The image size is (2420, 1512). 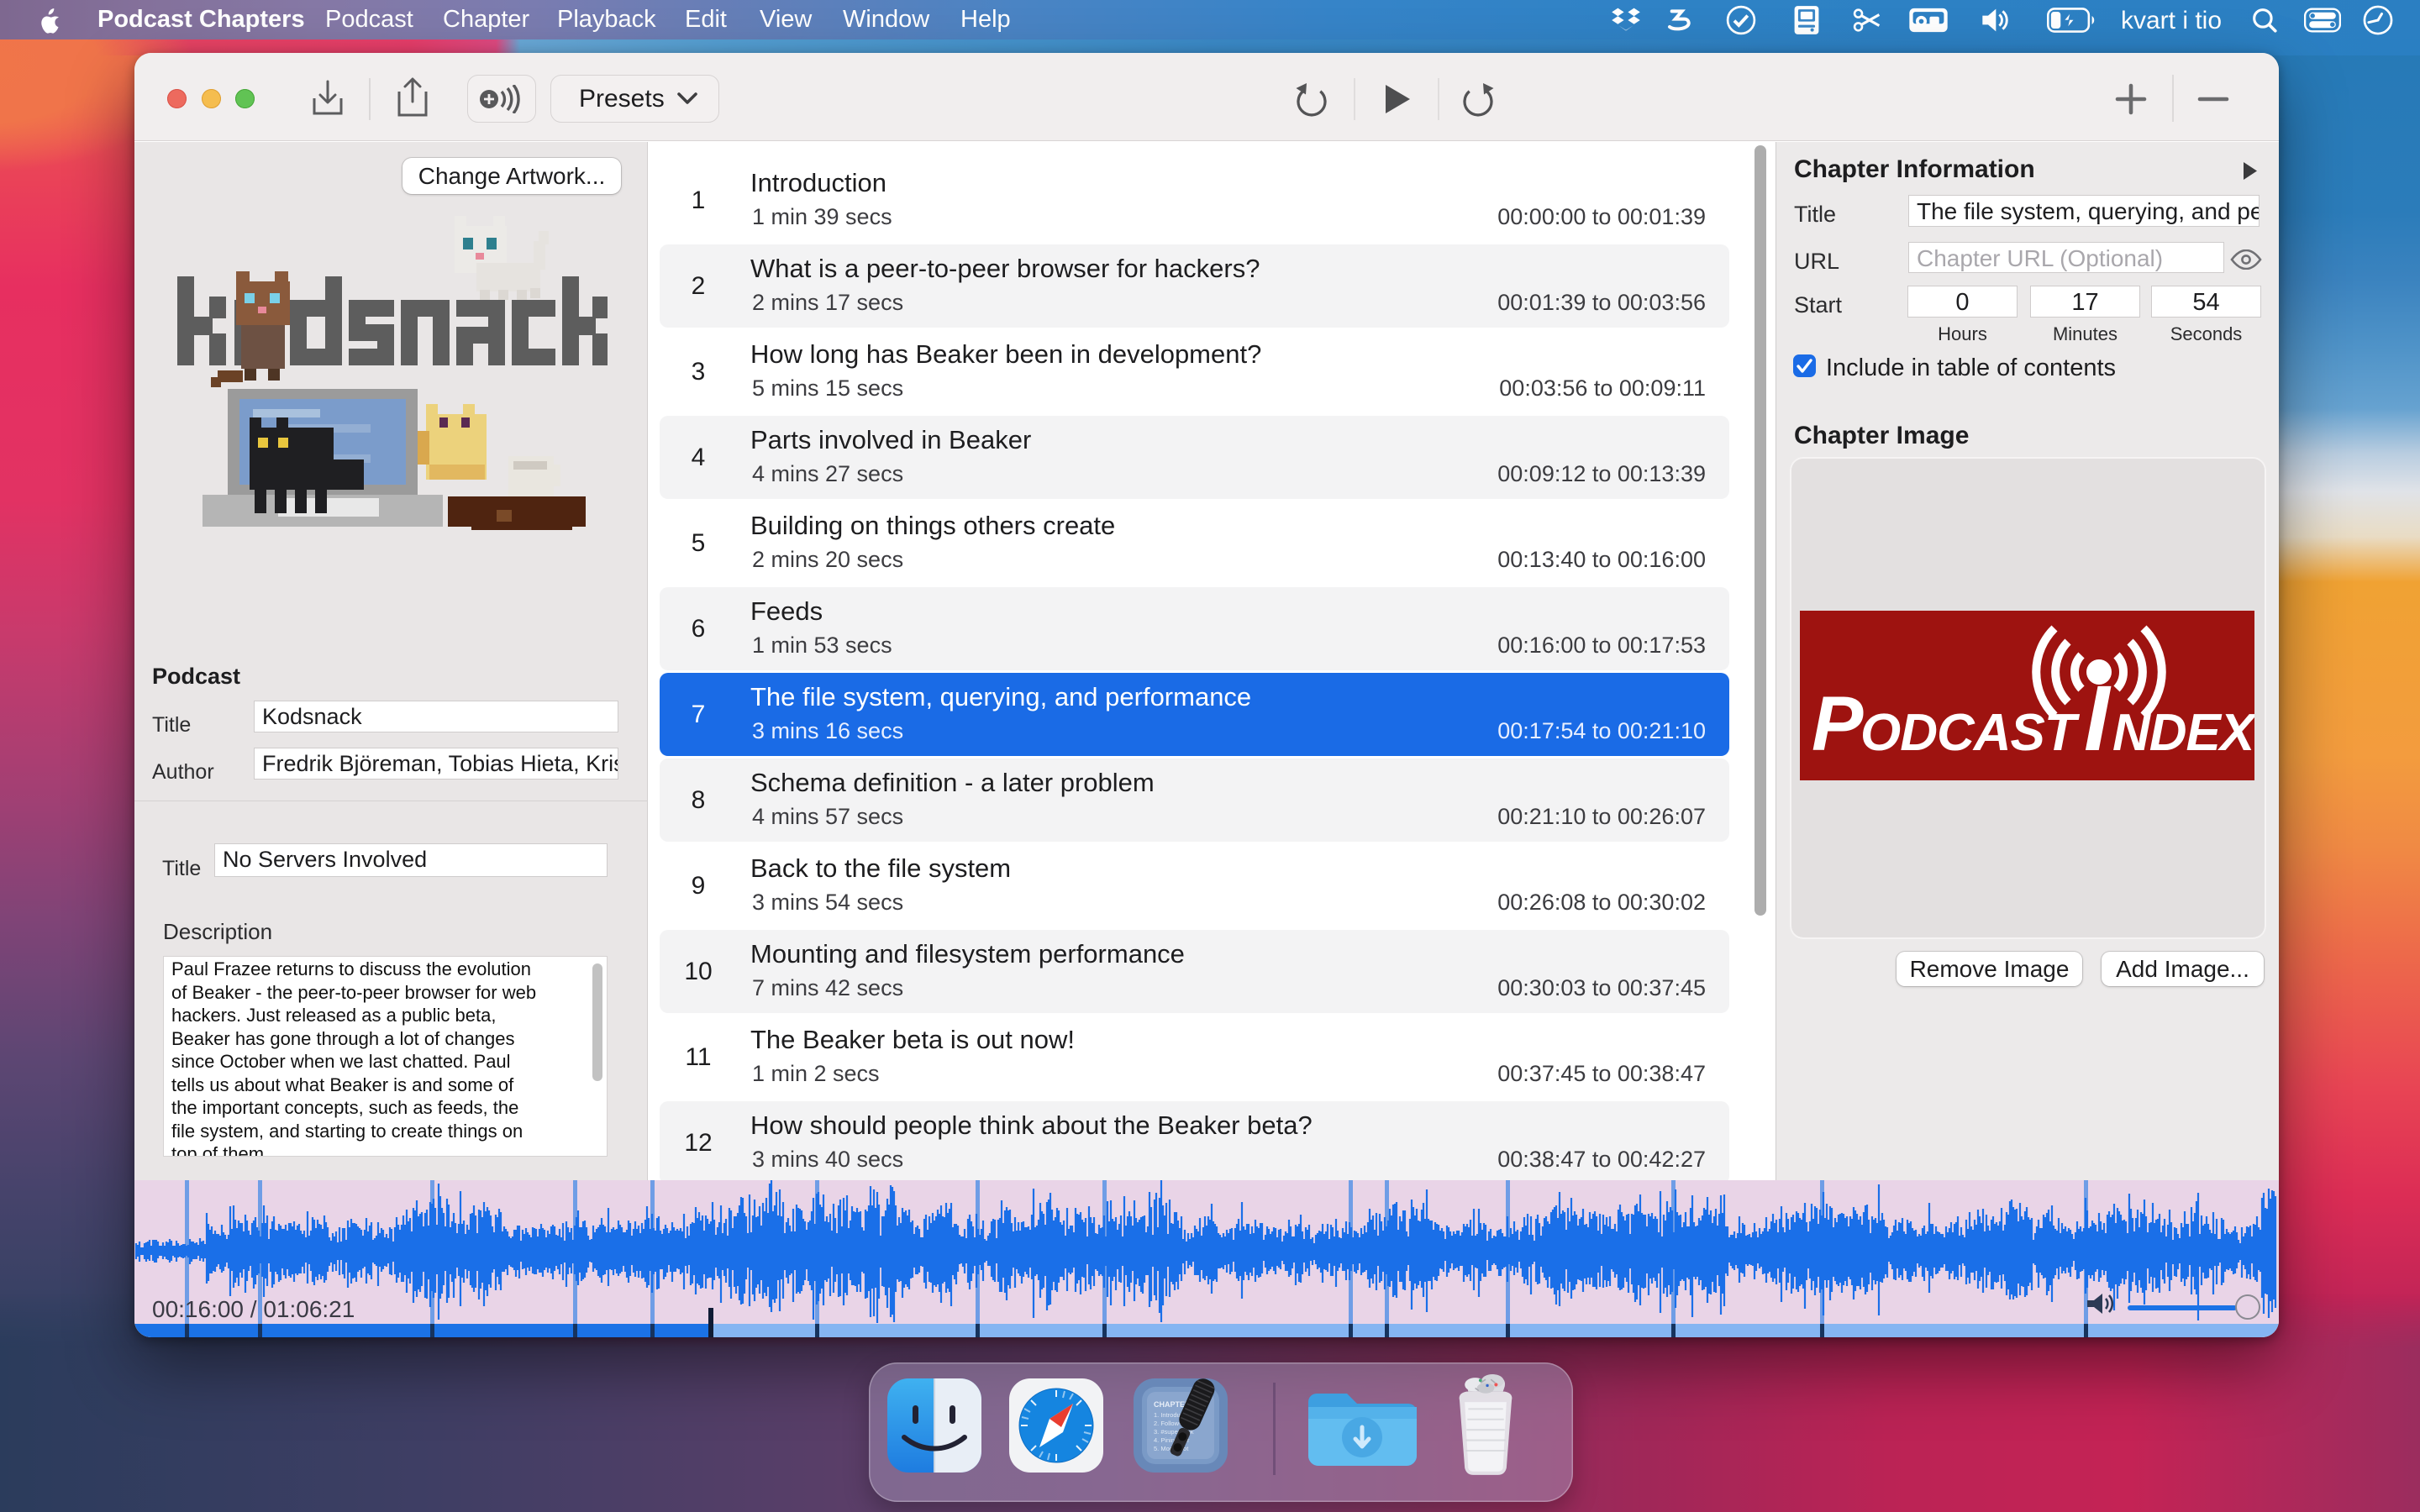 What do you see at coordinates (2183, 733) in the screenshot?
I see `svg-text: NDEX` at bounding box center [2183, 733].